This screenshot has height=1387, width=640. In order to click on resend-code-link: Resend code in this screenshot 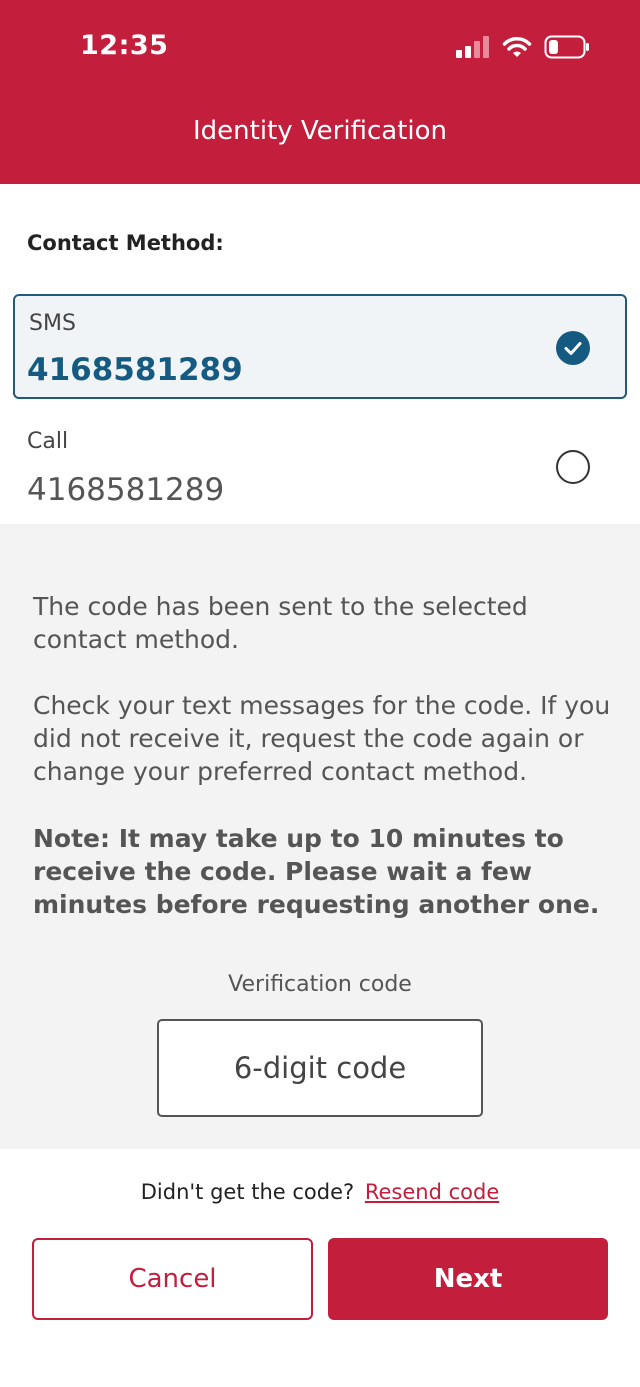, I will do `click(432, 1192)`.